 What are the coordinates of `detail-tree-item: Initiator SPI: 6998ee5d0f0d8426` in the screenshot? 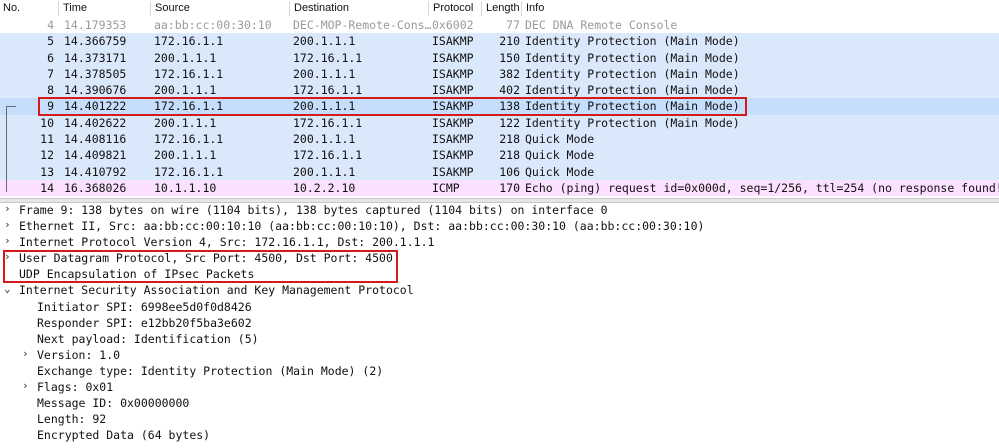 It's located at (499, 307).